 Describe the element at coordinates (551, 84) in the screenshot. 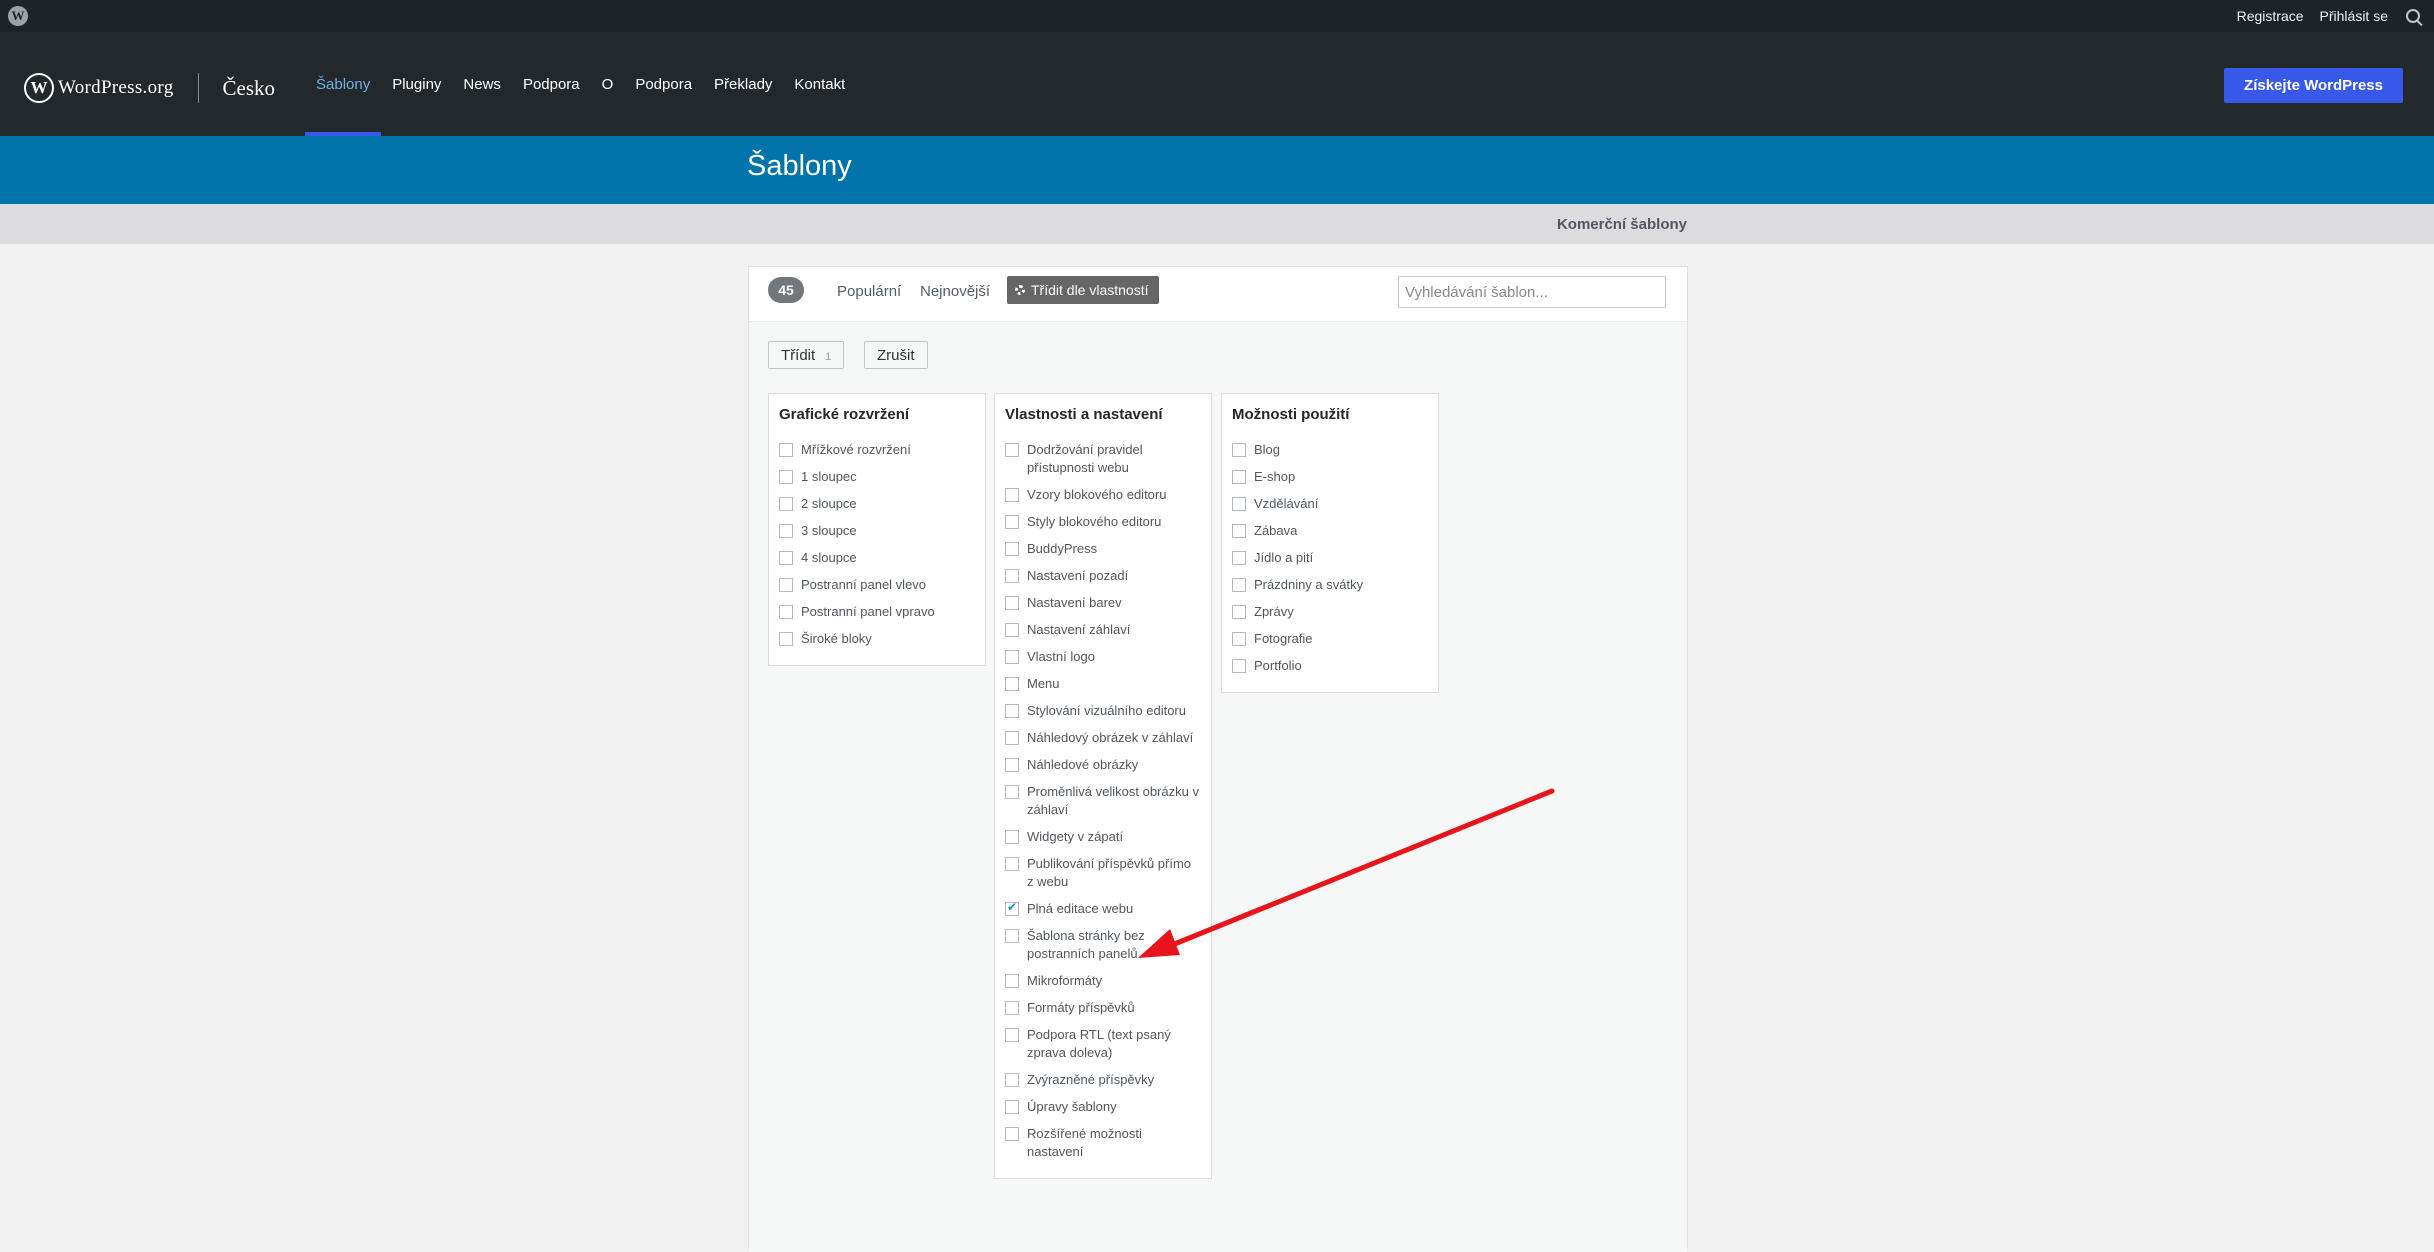

I see `nav-item-support: Podpora` at that location.